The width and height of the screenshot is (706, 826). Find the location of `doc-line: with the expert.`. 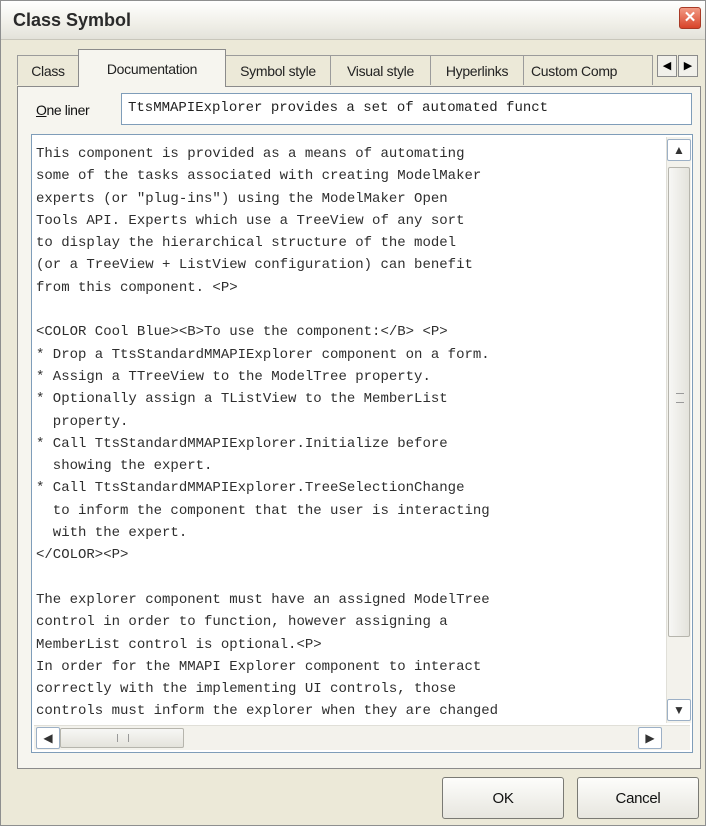

doc-line: with the expert. is located at coordinates (112, 533).